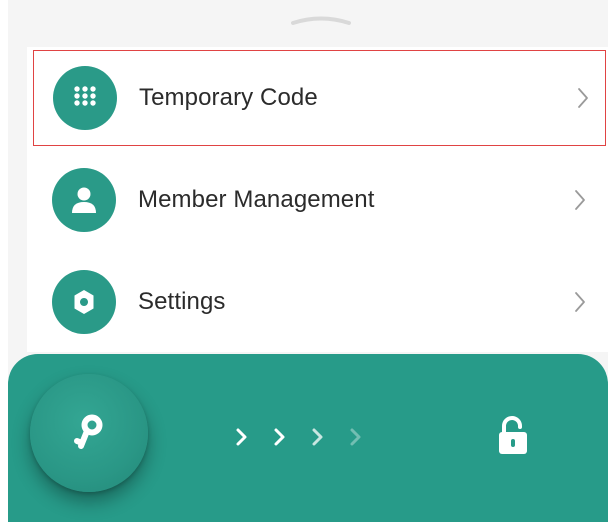 Image resolution: width=608 pixels, height=522 pixels. I want to click on key-icon, so click(88, 431).